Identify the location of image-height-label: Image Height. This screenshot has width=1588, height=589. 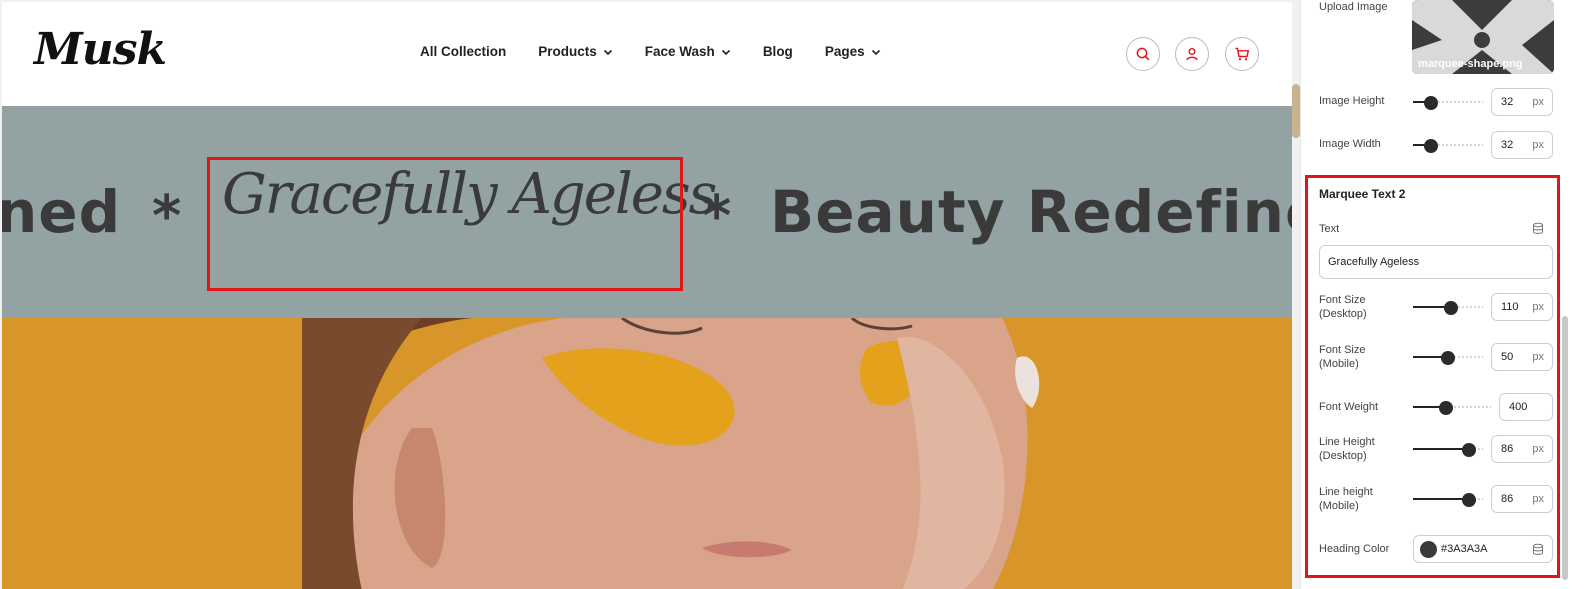
(1352, 101).